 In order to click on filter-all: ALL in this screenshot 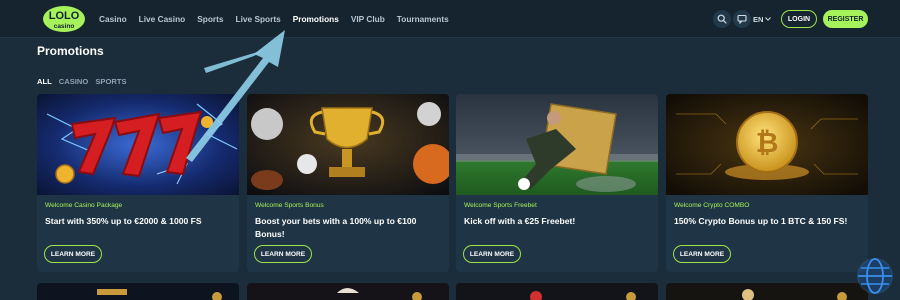, I will do `click(44, 81)`.